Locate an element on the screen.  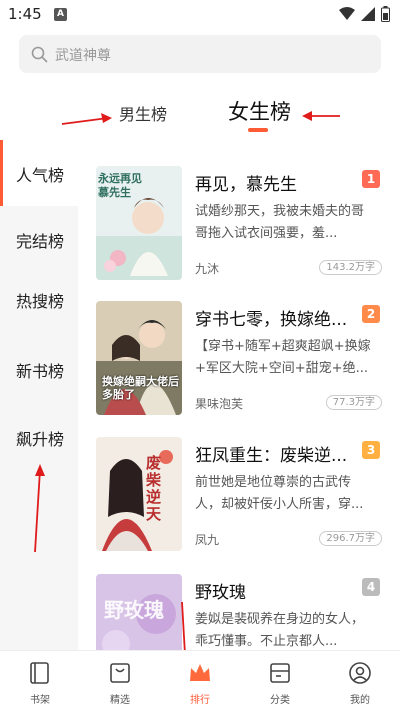
sidebar-item-label: 人气榜 is located at coordinates (40, 175).